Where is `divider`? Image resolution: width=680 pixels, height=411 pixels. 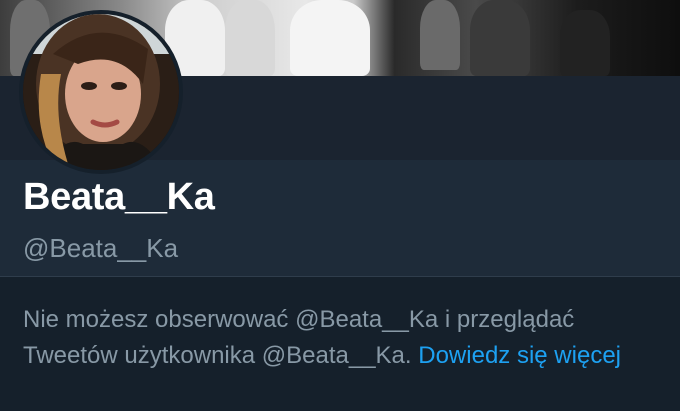 divider is located at coordinates (340, 276).